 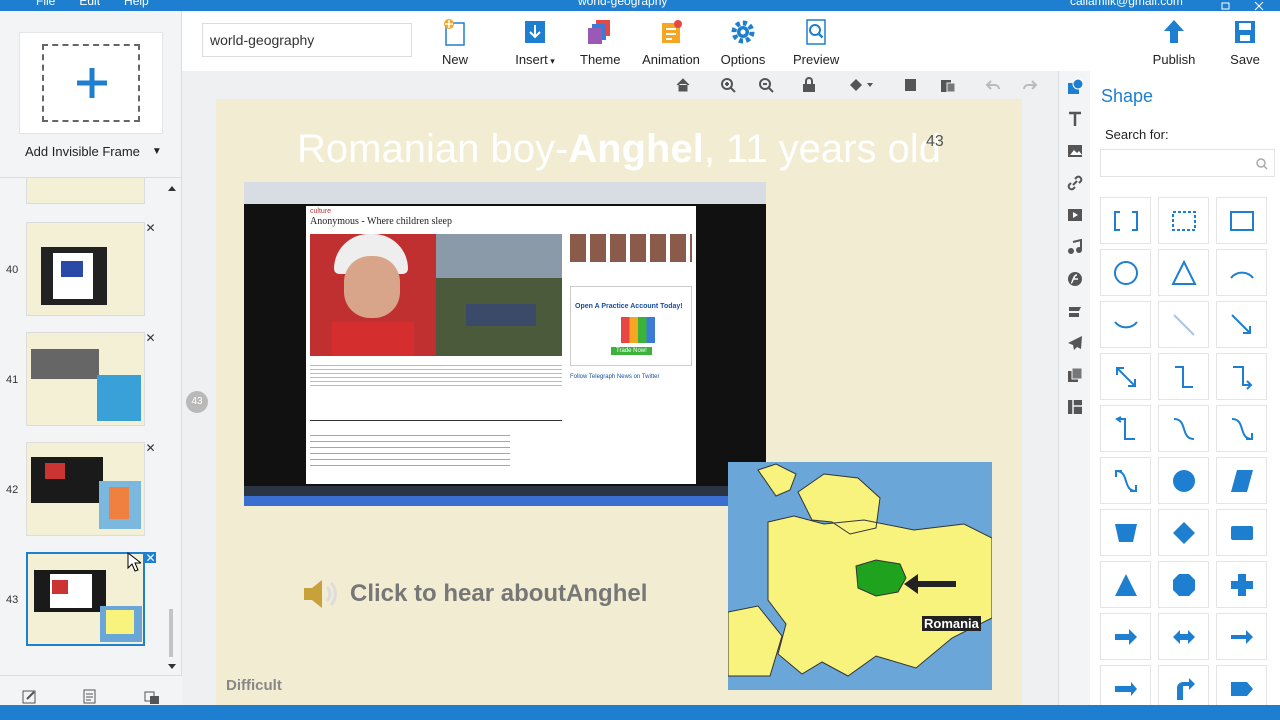 I want to click on add-frame-button, so click(x=91, y=83).